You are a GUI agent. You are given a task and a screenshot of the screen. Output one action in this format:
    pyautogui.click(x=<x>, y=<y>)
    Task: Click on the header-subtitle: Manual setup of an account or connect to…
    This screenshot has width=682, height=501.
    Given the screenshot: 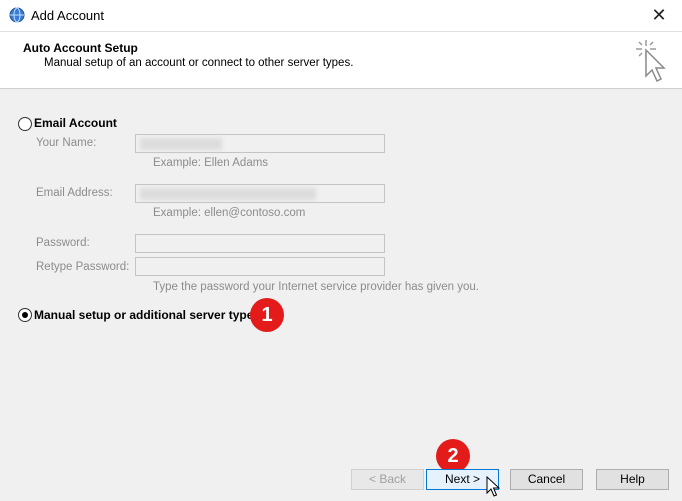 What is the action you would take?
    pyautogui.click(x=199, y=63)
    